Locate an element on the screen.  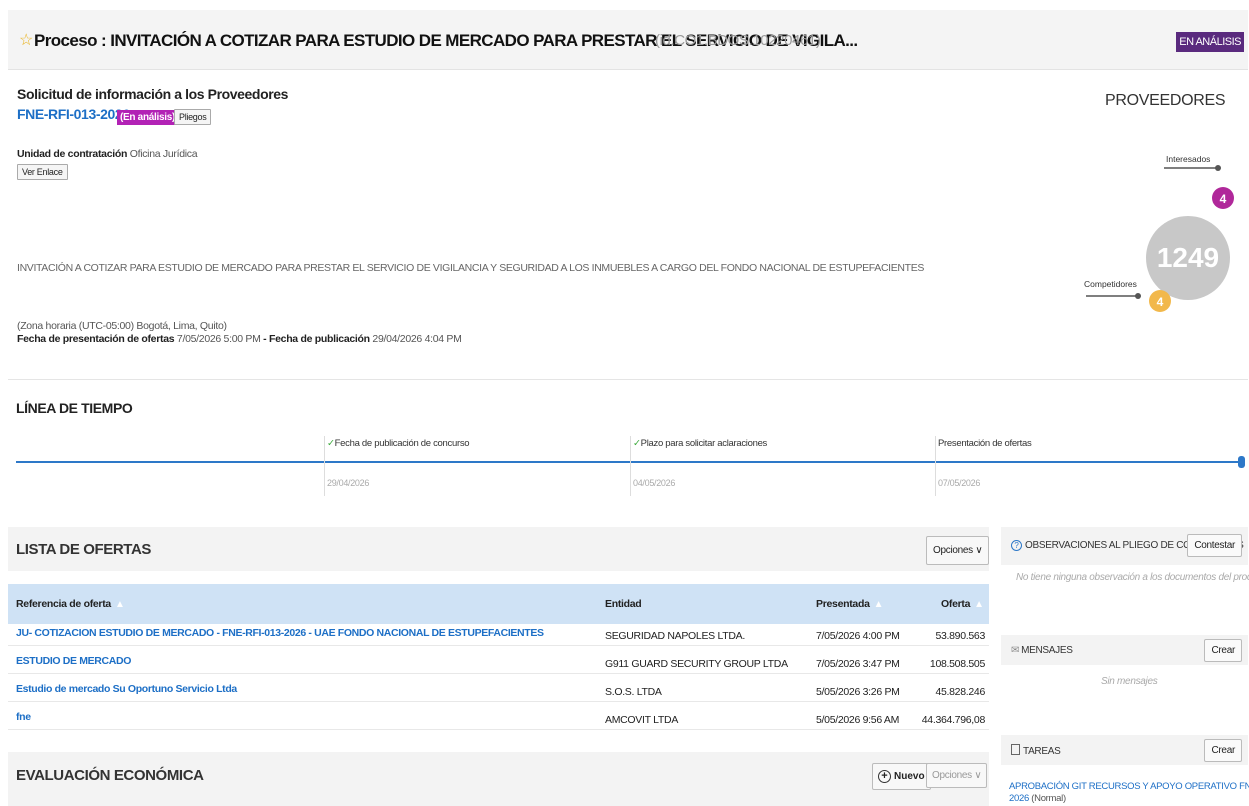
offer-reference-link: ESTUDIO DE MERCADO is located at coordinates (73, 661).